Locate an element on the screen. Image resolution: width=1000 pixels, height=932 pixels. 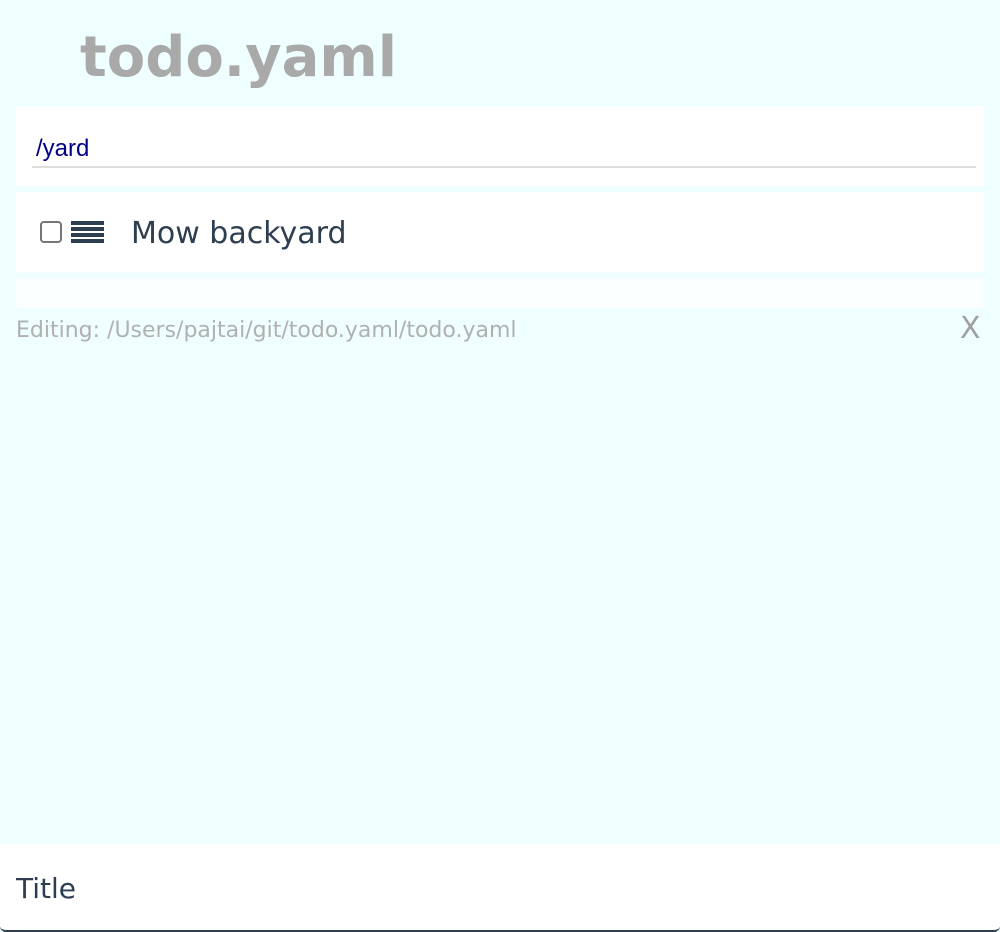
app-title: todo.yaml is located at coordinates (238, 57).